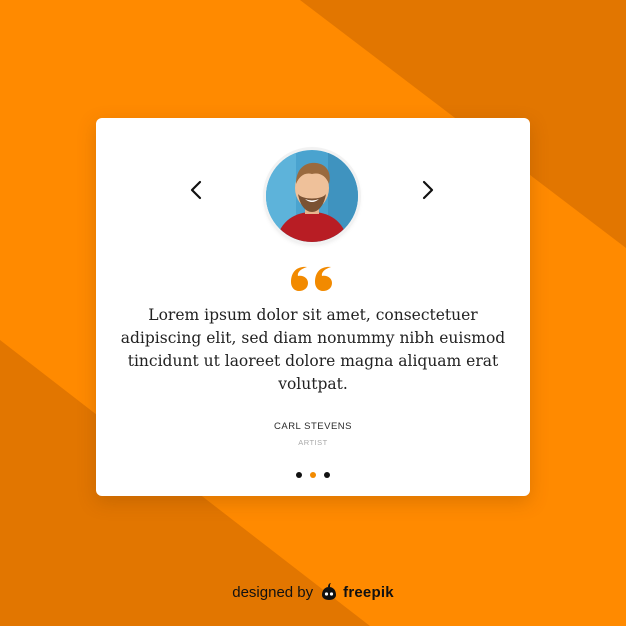 This screenshot has height=626, width=626. What do you see at coordinates (313, 442) in the screenshot?
I see `author-role: ARTIST` at bounding box center [313, 442].